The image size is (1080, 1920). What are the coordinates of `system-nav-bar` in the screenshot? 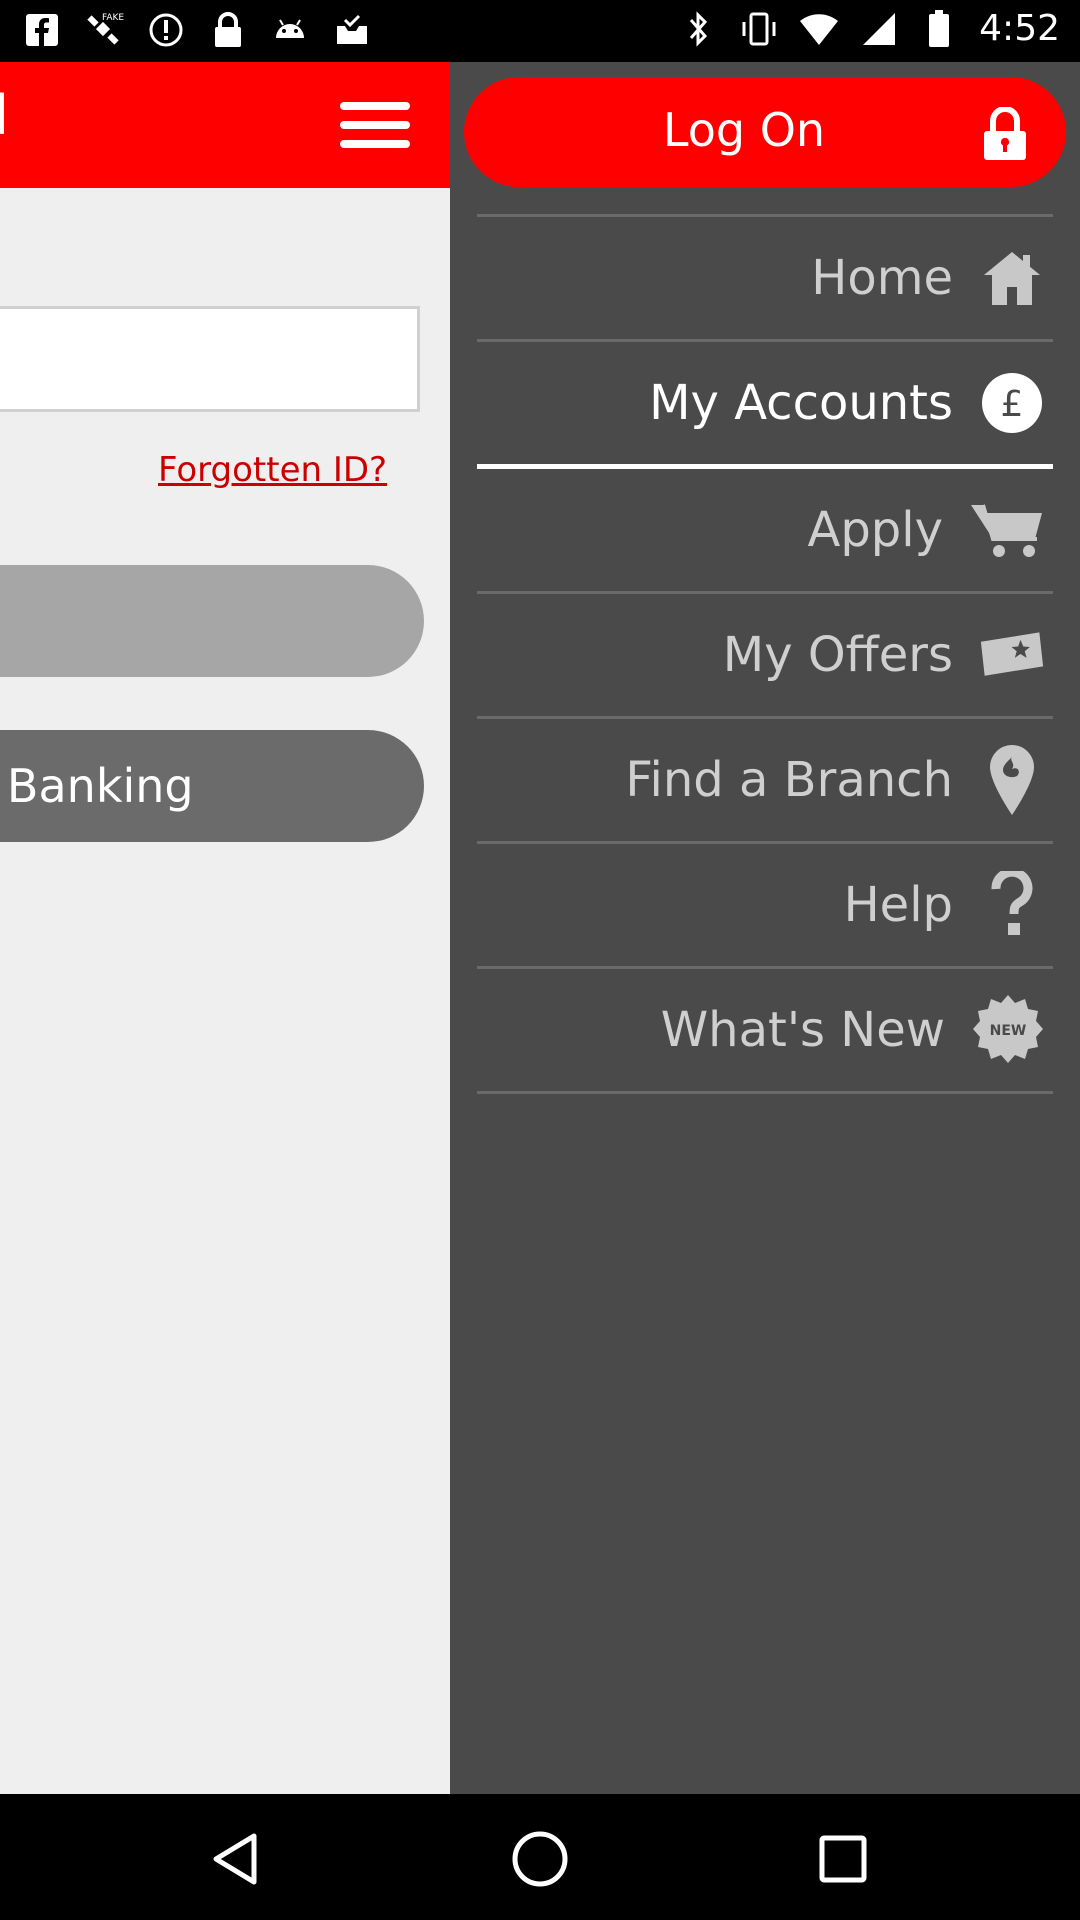 It's located at (540, 1857).